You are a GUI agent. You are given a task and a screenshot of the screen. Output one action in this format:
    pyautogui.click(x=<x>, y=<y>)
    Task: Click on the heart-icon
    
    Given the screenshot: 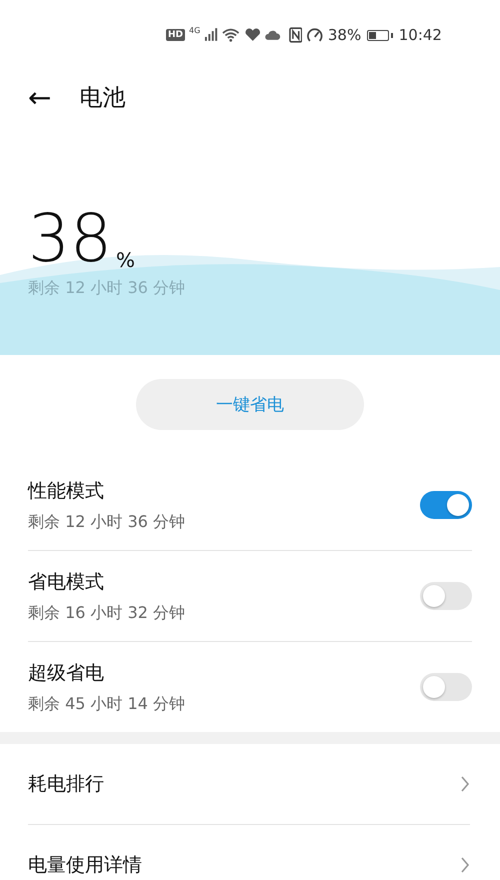 What is the action you would take?
    pyautogui.click(x=253, y=35)
    